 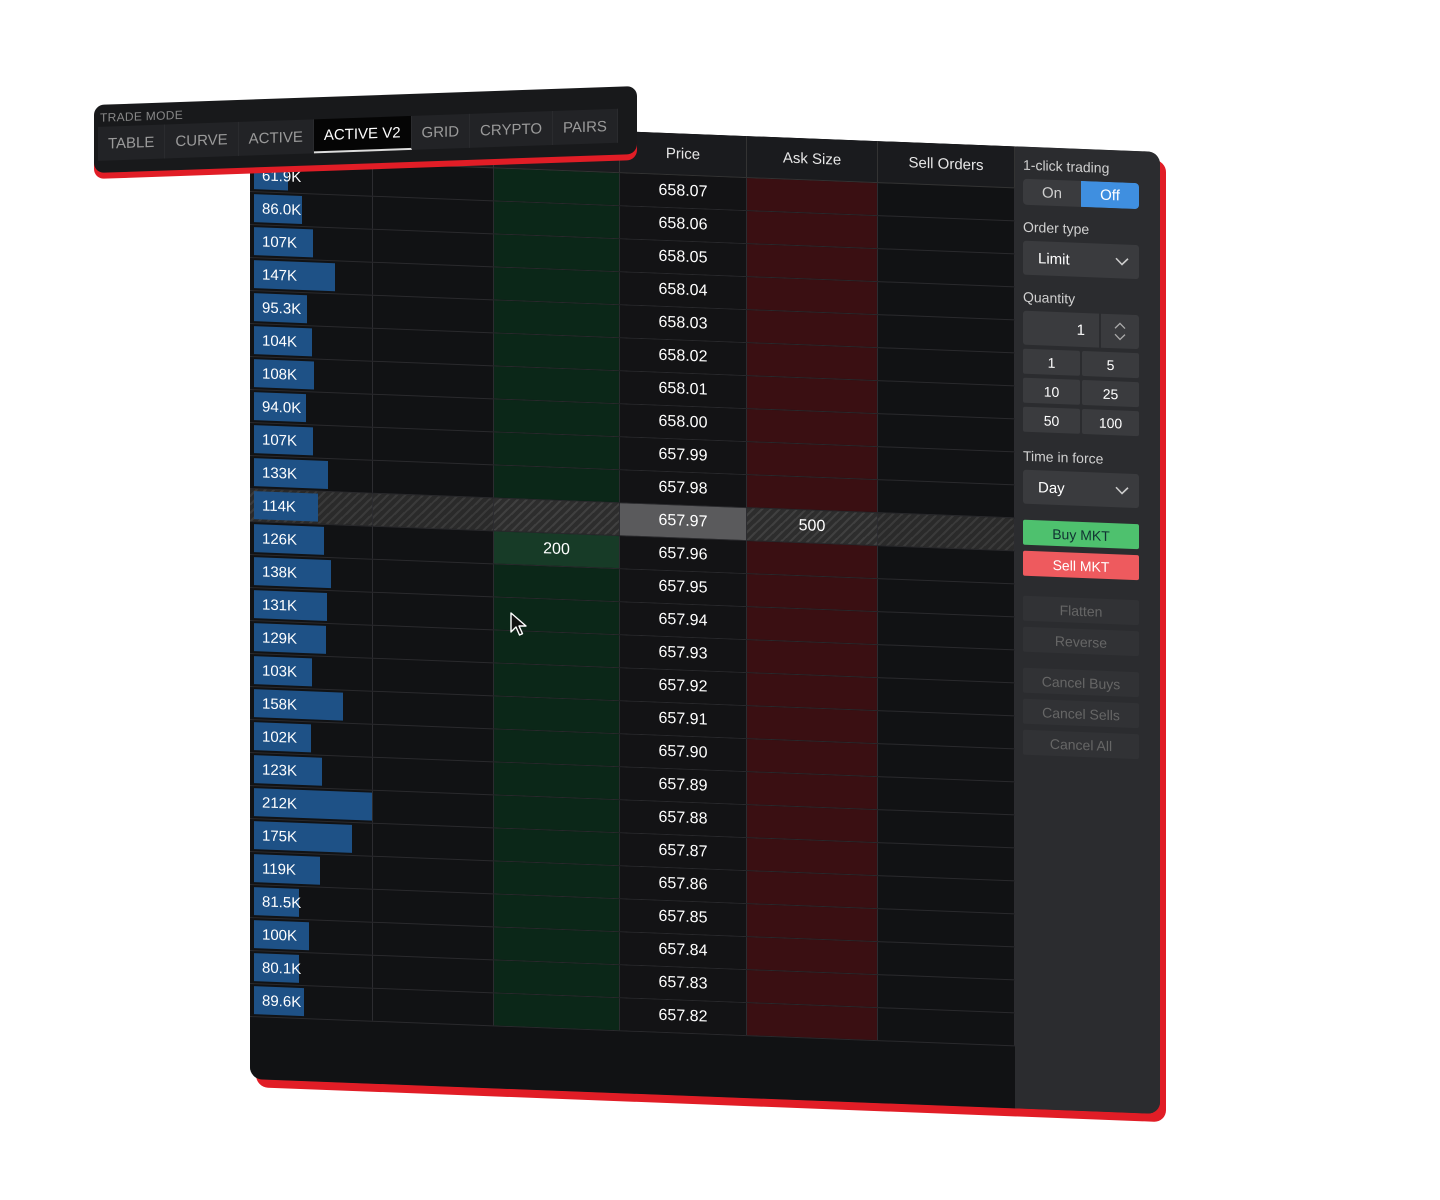 I want to click on flatten-button: Flatten, so click(x=1081, y=610).